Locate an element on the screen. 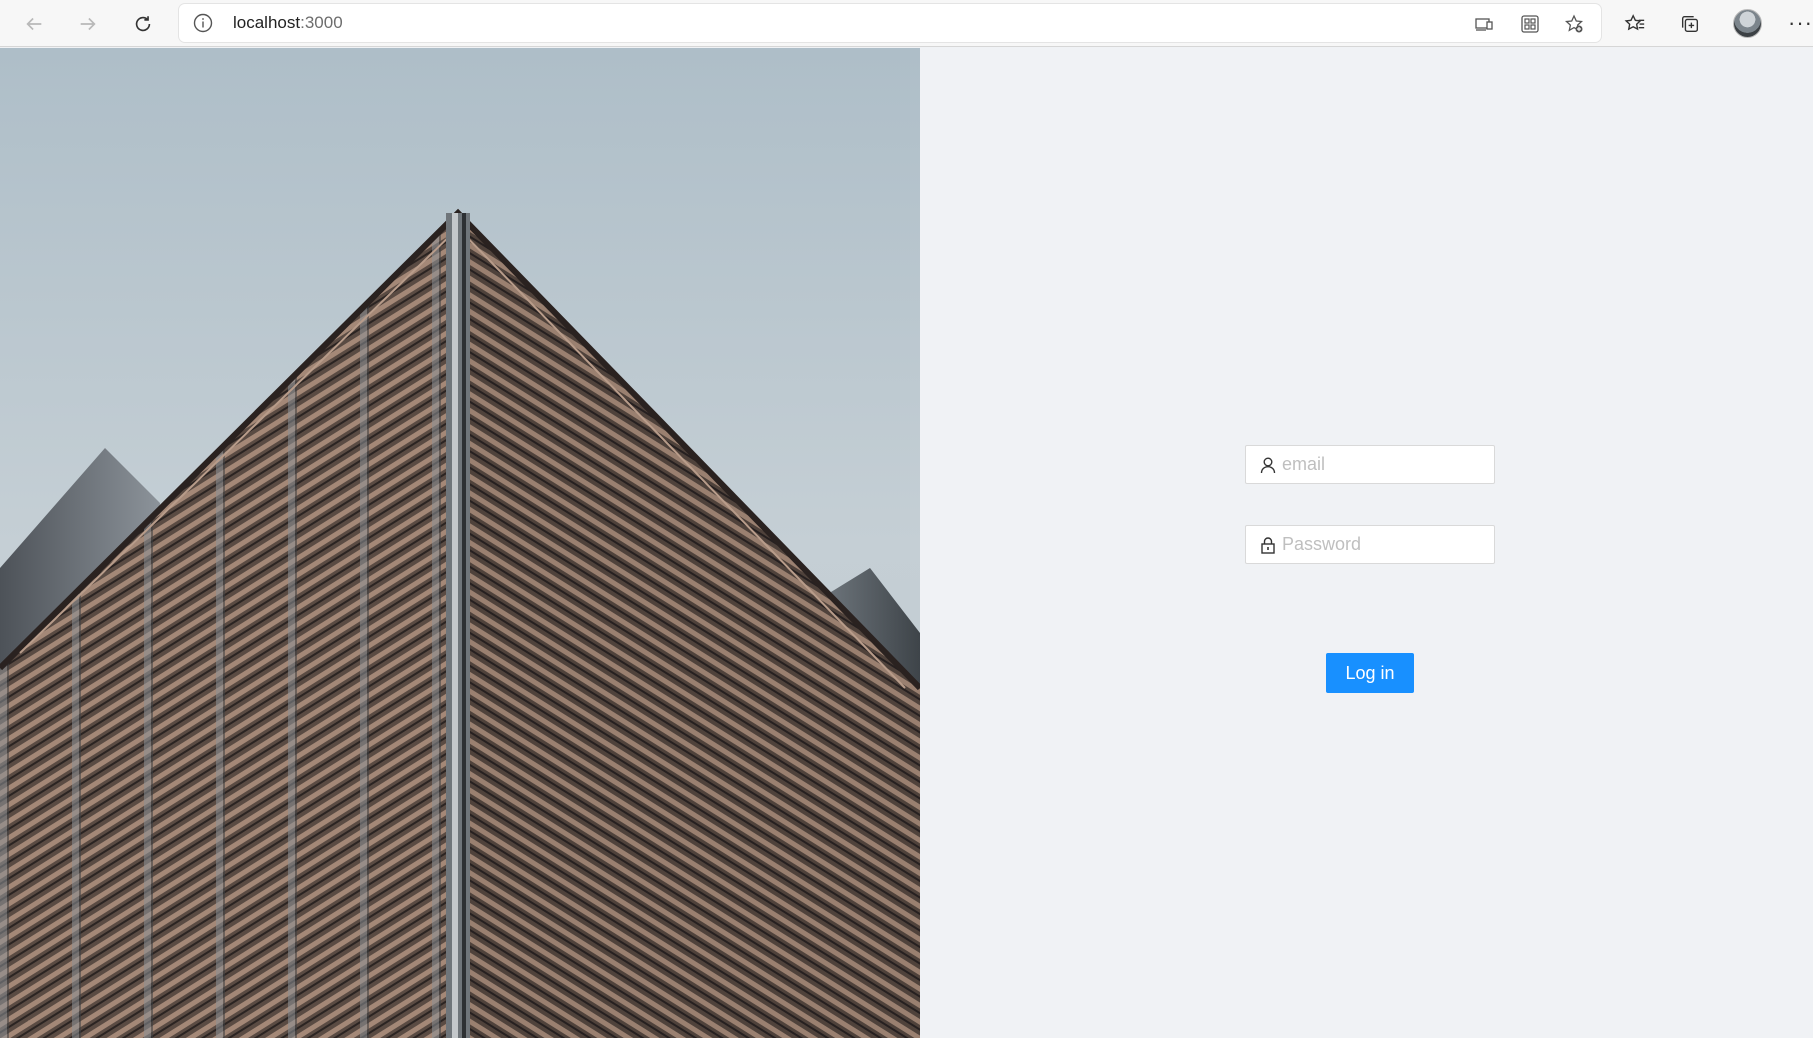 The height and width of the screenshot is (1038, 1813). back-arrow-icon is located at coordinates (34, 24).